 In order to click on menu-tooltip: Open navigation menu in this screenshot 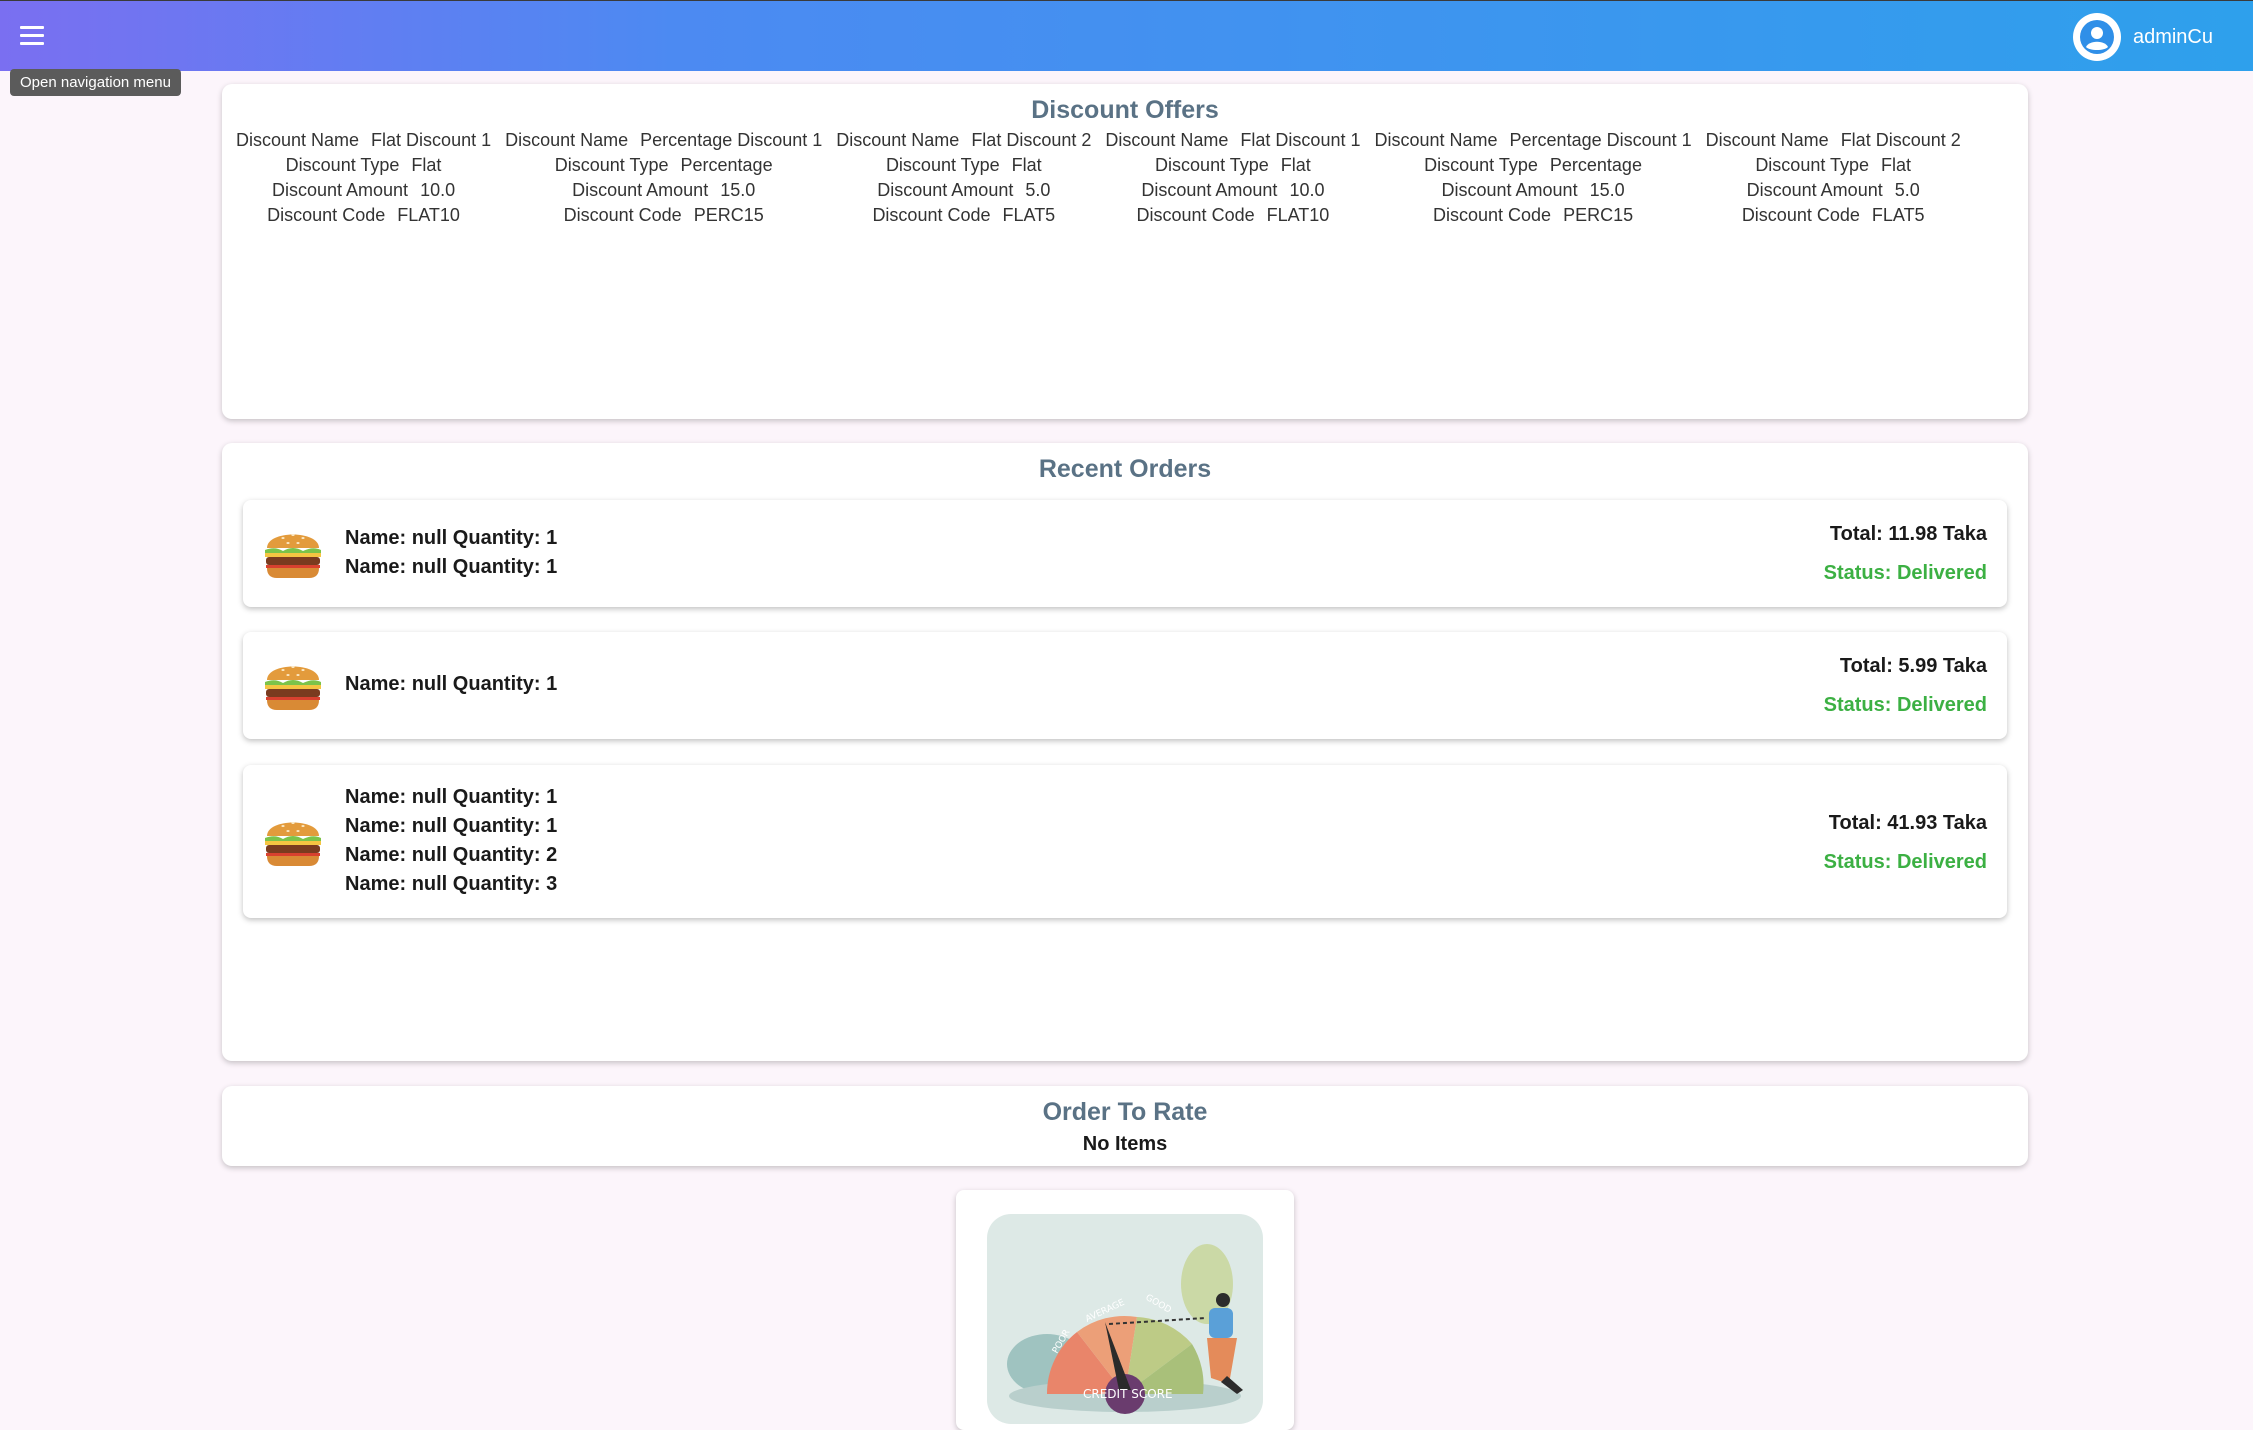, I will do `click(95, 82)`.